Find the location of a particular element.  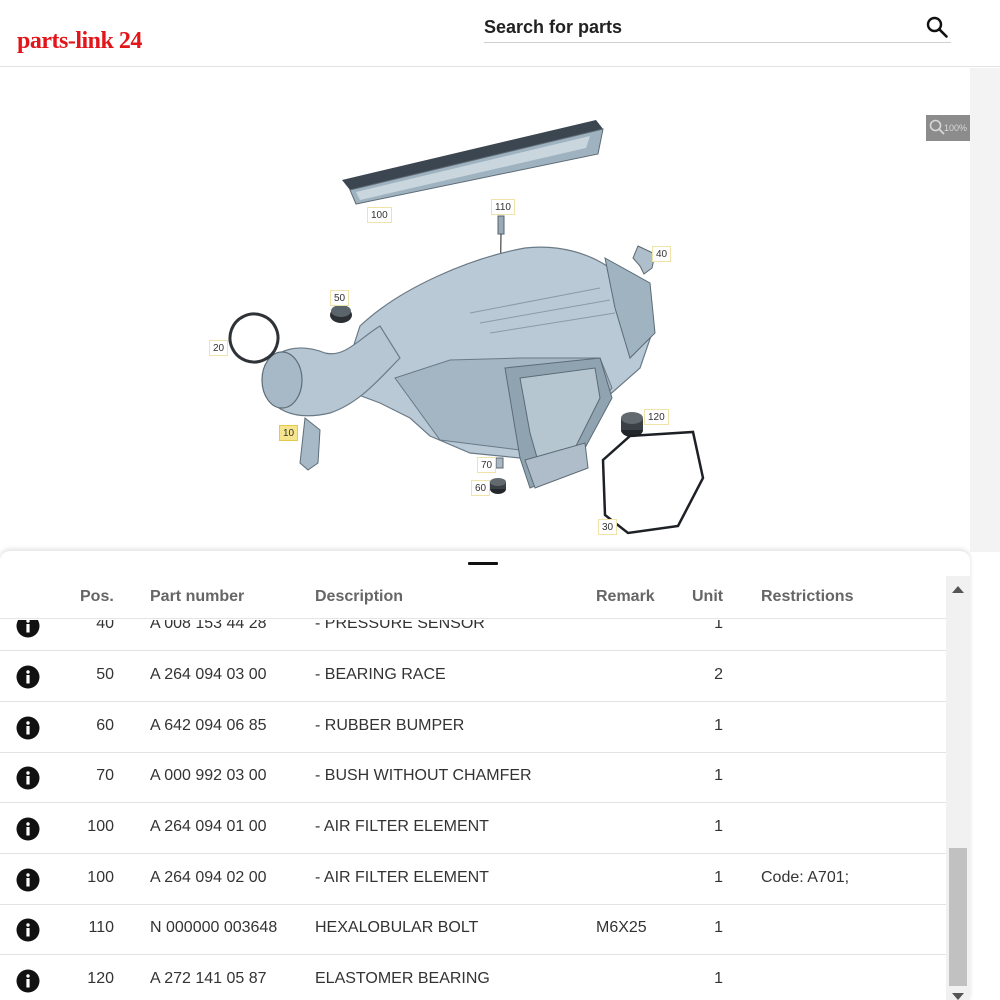

diagram-scrollbar is located at coordinates (985, 310).